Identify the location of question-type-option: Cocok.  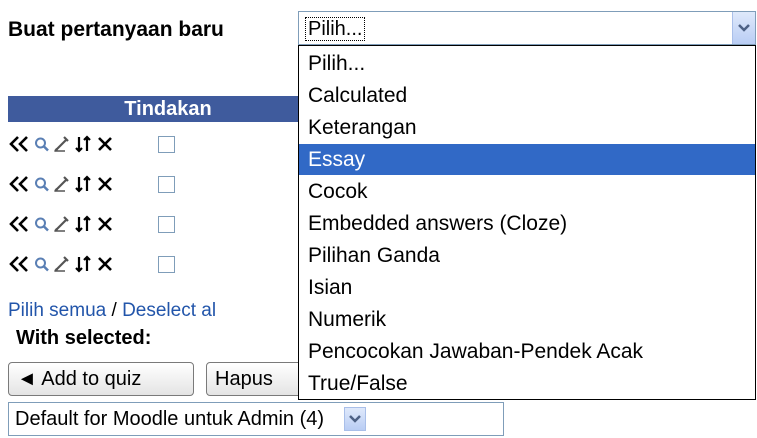
(527, 191).